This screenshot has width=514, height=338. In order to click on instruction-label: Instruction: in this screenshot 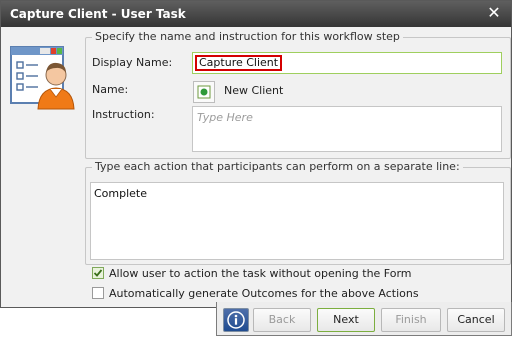, I will do `click(123, 114)`.